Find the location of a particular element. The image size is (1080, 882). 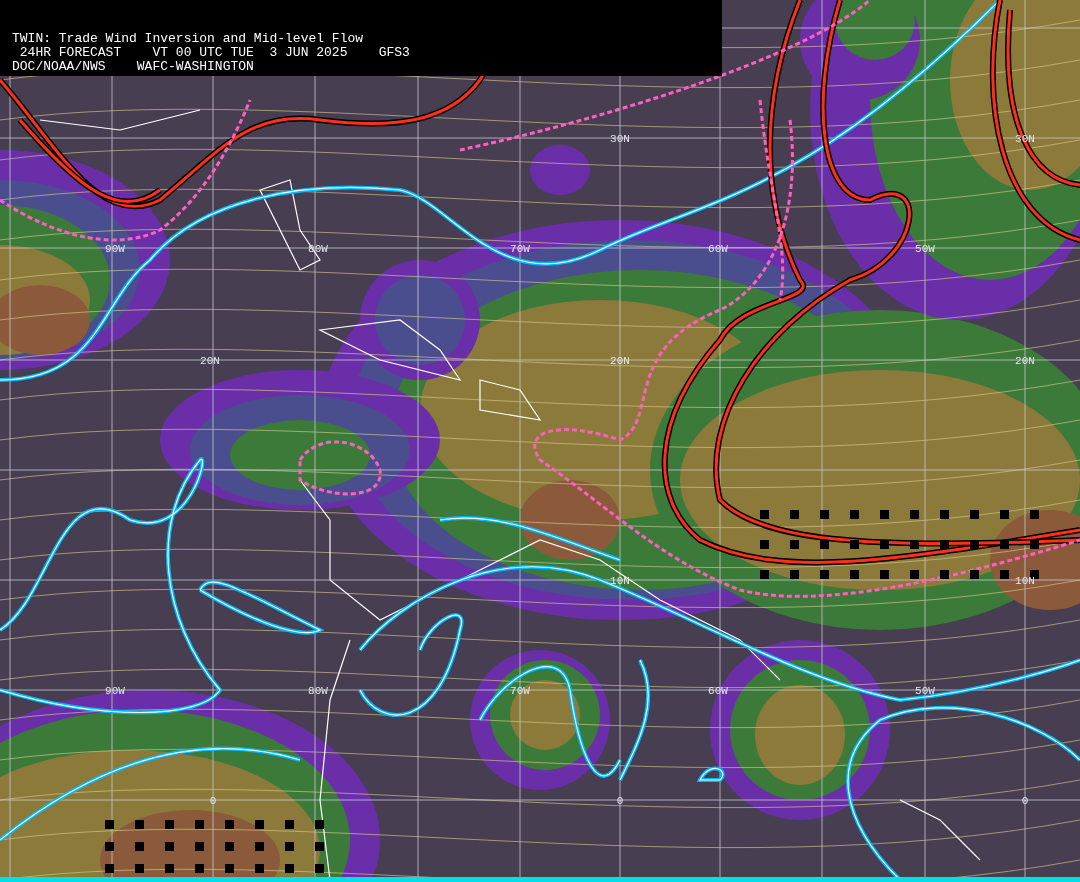

header-line: 24HR FORECAST VT 00 UTC TUE 3 JUN 2025 GFS3 is located at coordinates (214, 53).